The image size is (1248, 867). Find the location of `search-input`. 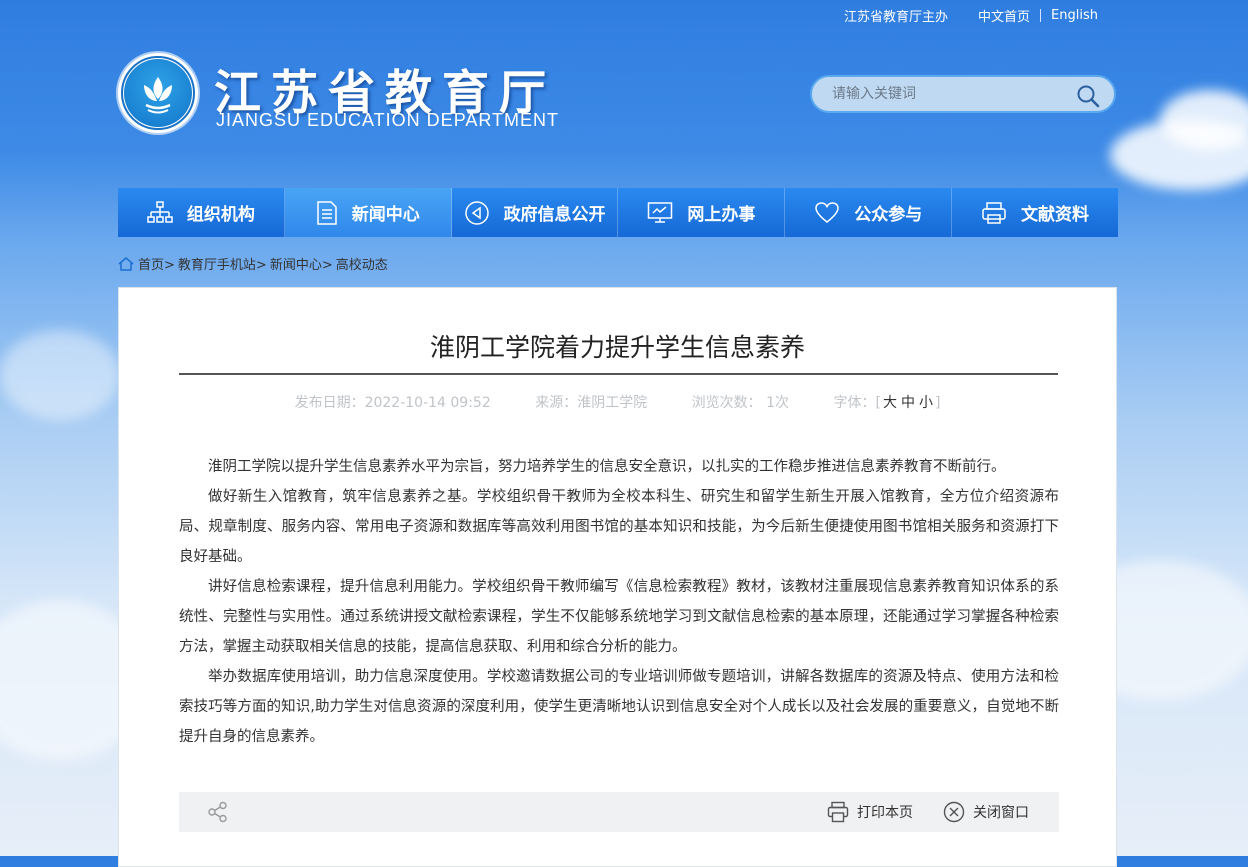

search-input is located at coordinates (952, 94).